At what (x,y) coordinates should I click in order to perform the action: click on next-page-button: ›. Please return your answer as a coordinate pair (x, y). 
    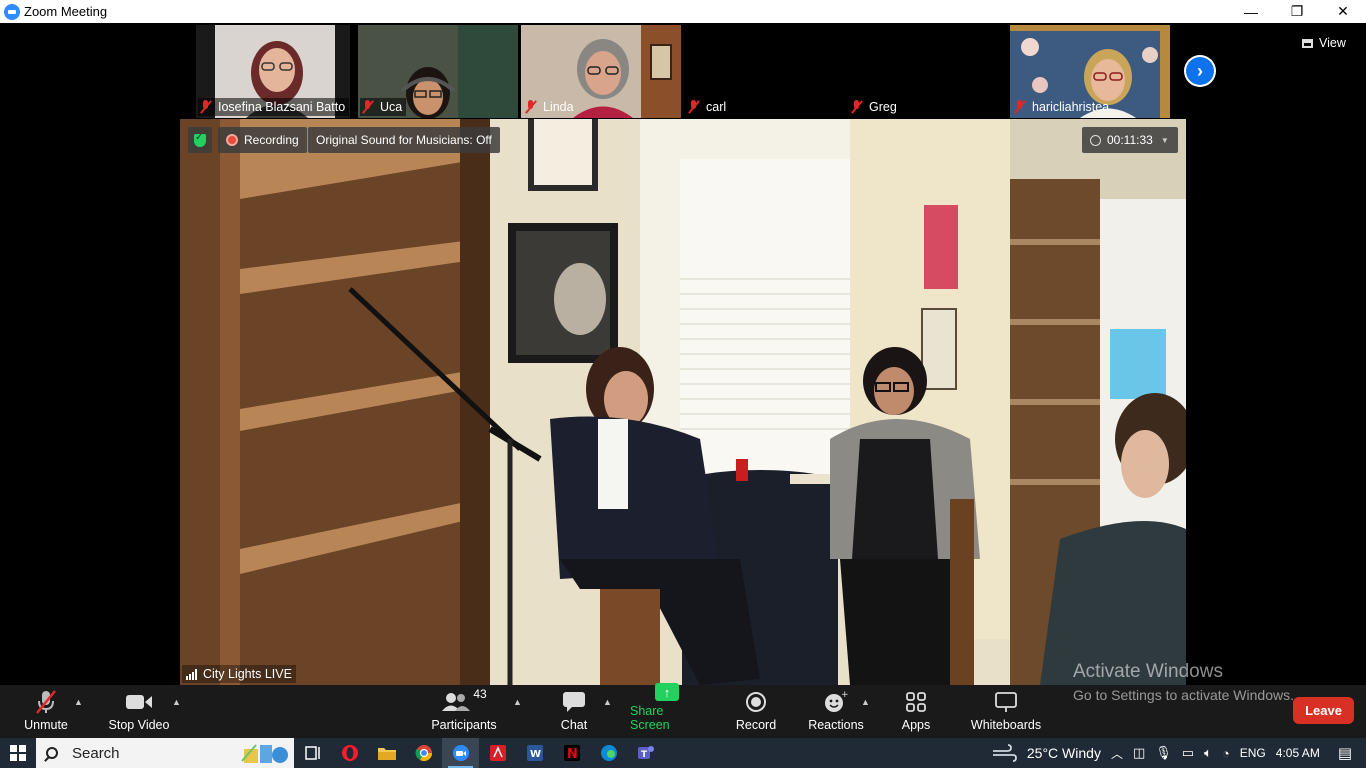
    Looking at the image, I should click on (1200, 71).